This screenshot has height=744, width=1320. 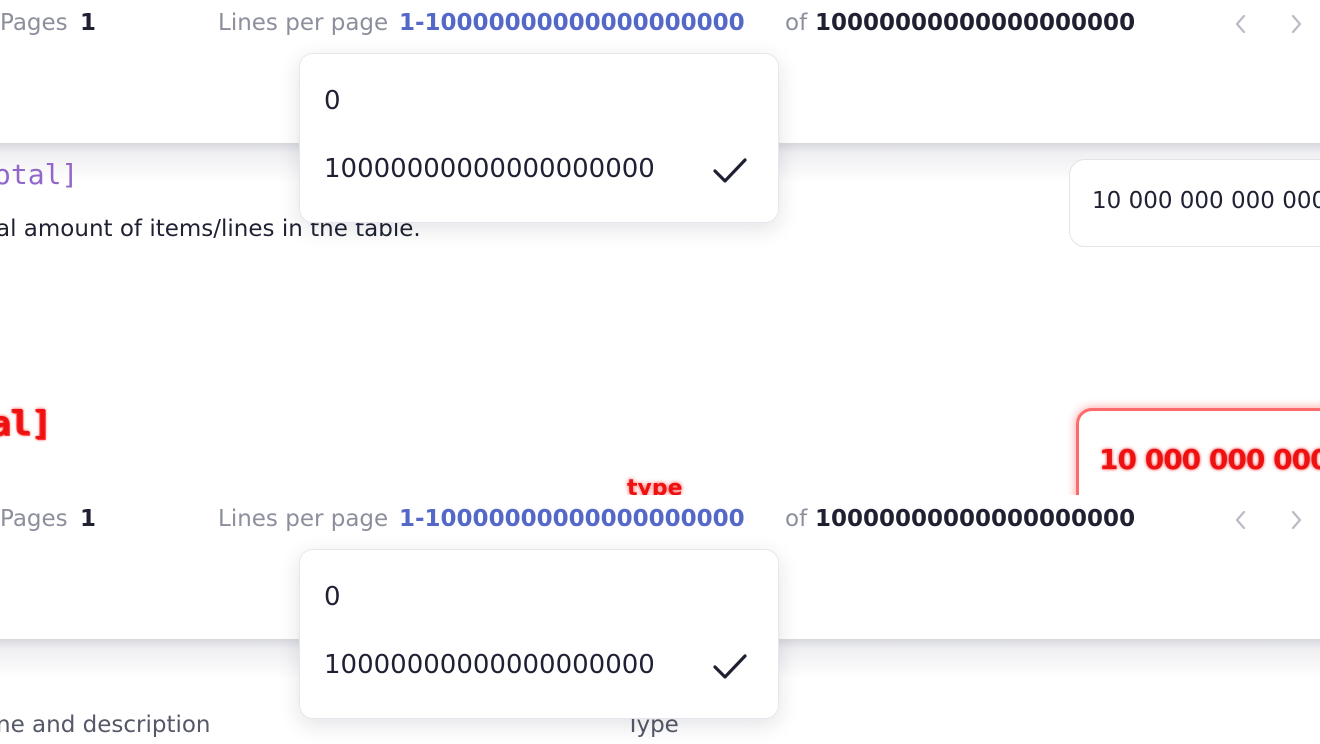 What do you see at coordinates (655, 485) in the screenshot?
I see `highlight-type-label: type` at bounding box center [655, 485].